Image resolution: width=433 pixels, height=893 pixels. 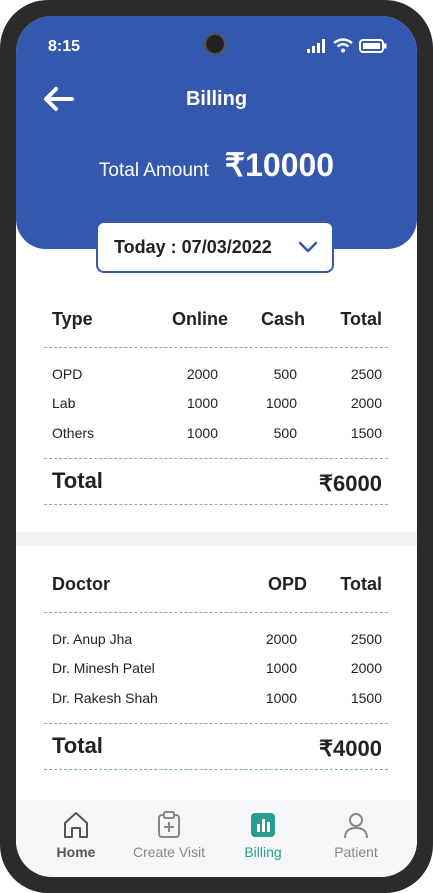 What do you see at coordinates (356, 852) in the screenshot?
I see `nav-patient-label: Patient` at bounding box center [356, 852].